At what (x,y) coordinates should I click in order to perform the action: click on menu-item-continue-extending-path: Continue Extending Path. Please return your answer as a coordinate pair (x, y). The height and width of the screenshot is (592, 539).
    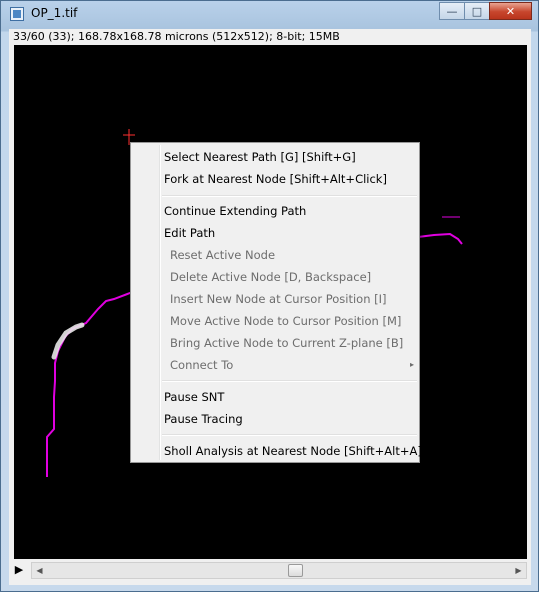
    Looking at the image, I should click on (275, 211).